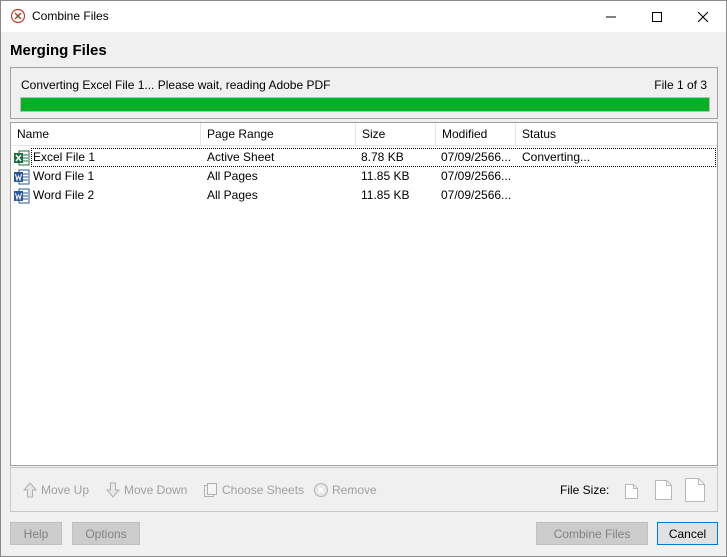 Image resolution: width=727 pixels, height=557 pixels. I want to click on window-title: Combine Files, so click(70, 16).